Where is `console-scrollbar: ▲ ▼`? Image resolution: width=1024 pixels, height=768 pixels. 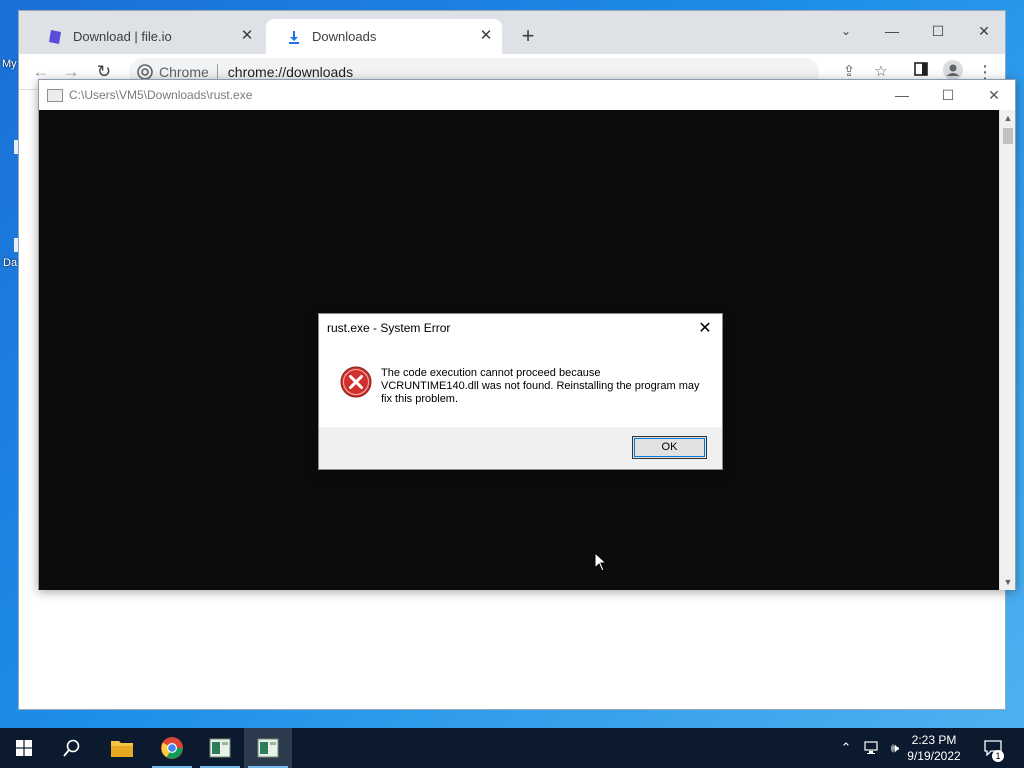 console-scrollbar: ▲ ▼ is located at coordinates (1007, 350).